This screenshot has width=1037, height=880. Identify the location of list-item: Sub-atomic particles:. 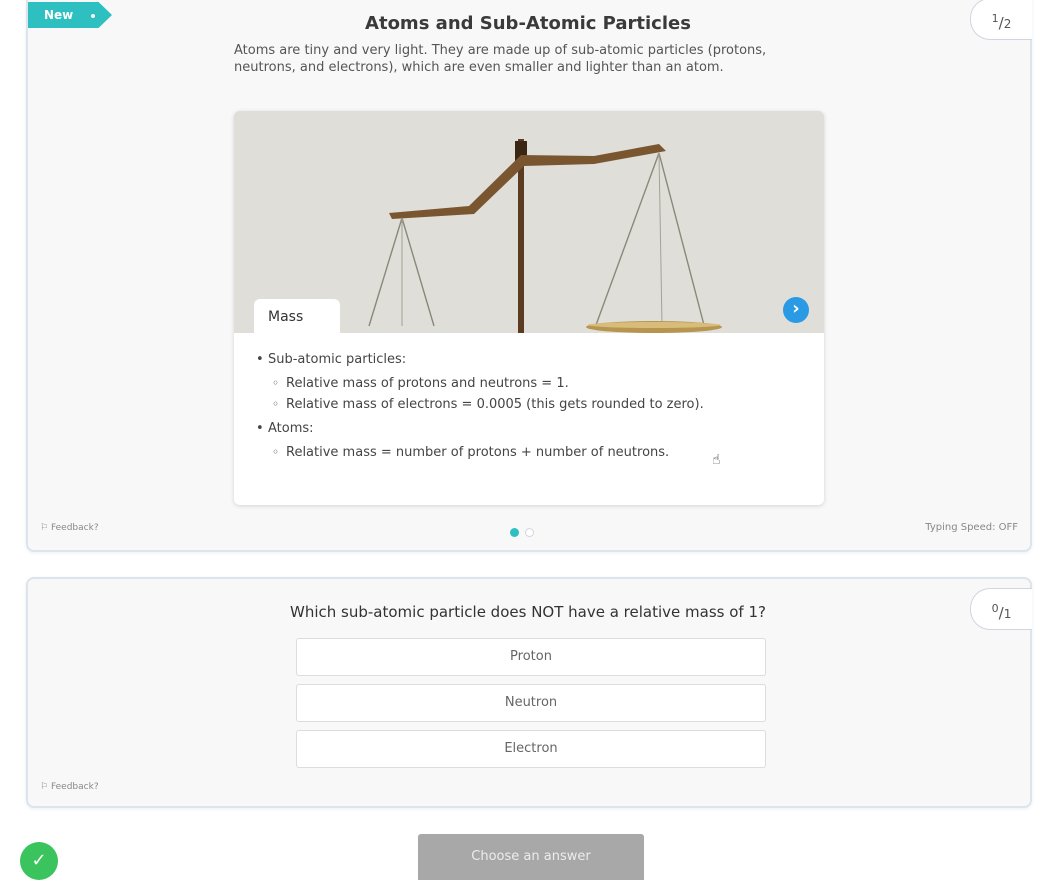
(531, 359).